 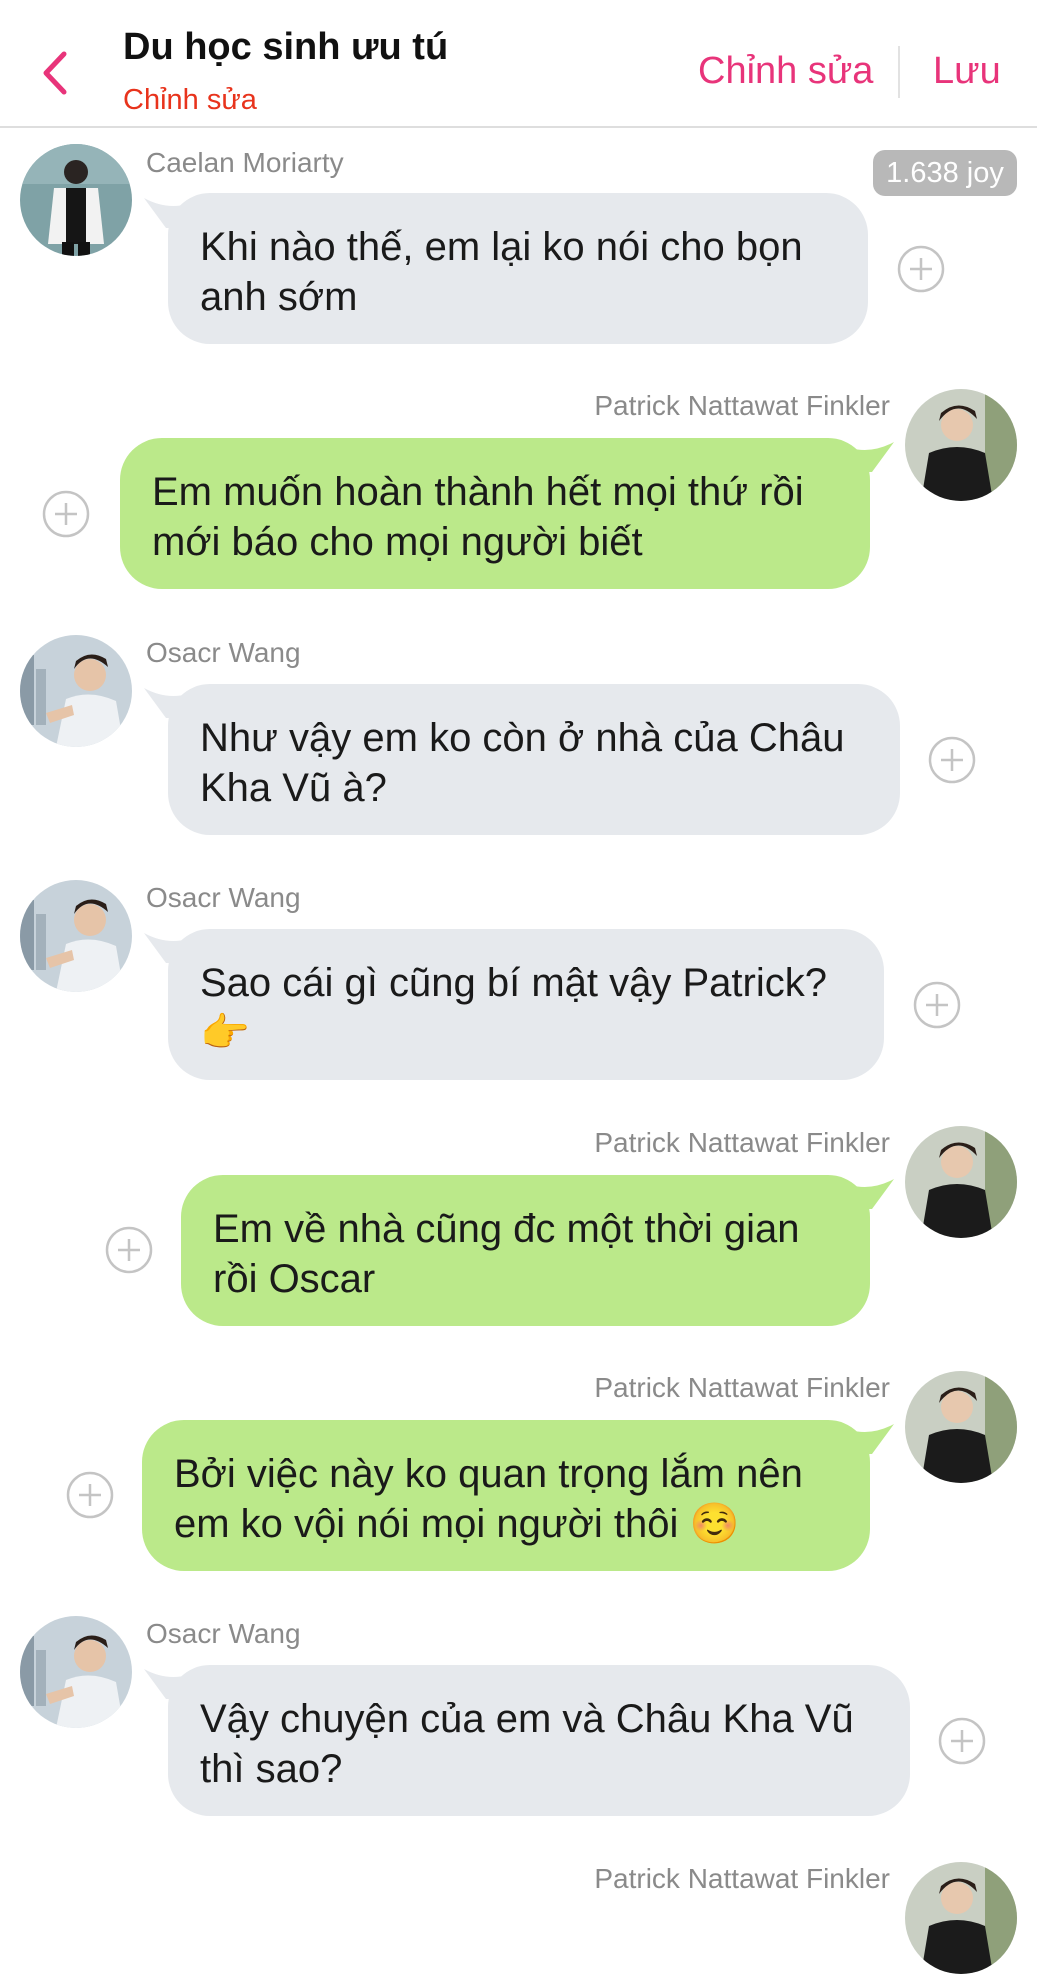 I want to click on message-text-line: Sao cái gì cũng bí mật vậy Patrick?, so click(x=513, y=983).